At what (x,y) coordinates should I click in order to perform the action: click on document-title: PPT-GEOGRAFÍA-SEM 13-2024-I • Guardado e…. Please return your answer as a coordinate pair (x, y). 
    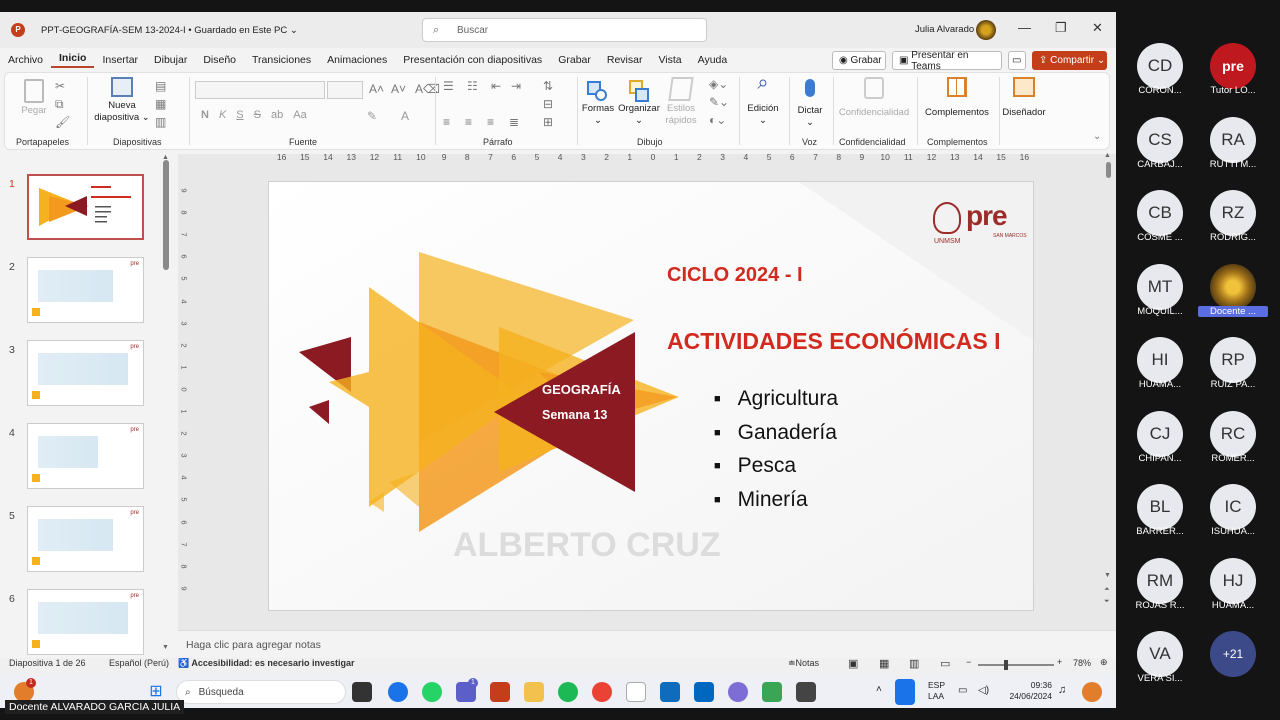
    Looking at the image, I should click on (169, 30).